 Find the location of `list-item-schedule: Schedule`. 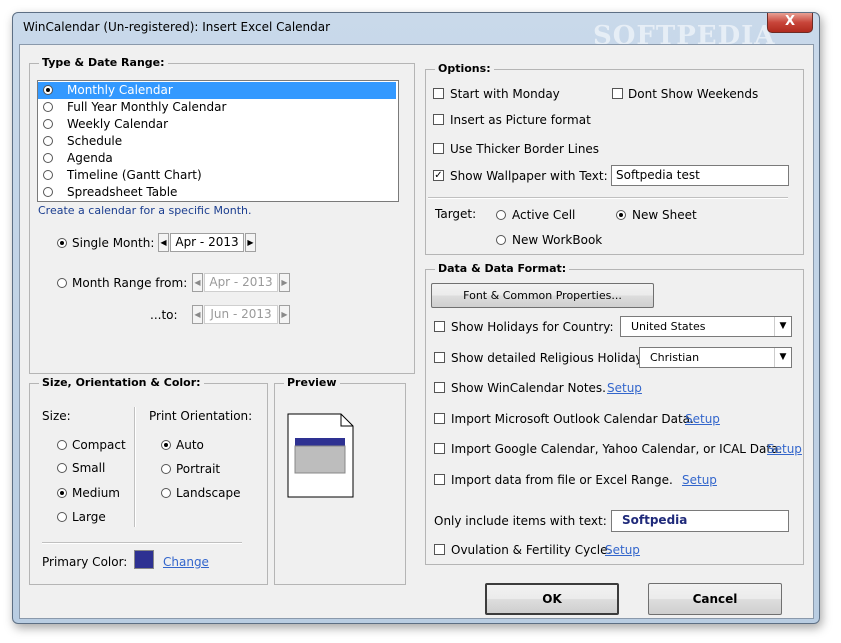

list-item-schedule: Schedule is located at coordinates (217, 141).